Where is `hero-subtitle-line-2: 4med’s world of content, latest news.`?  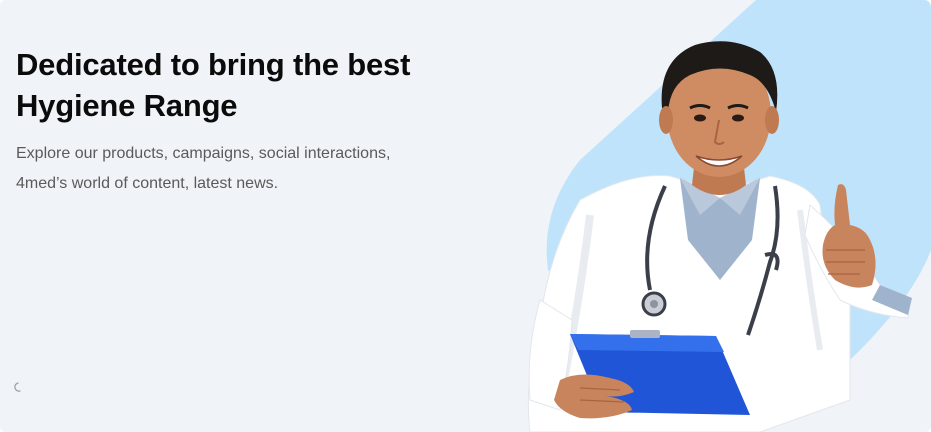 hero-subtitle-line-2: 4med’s world of content, latest news. is located at coordinates (147, 183).